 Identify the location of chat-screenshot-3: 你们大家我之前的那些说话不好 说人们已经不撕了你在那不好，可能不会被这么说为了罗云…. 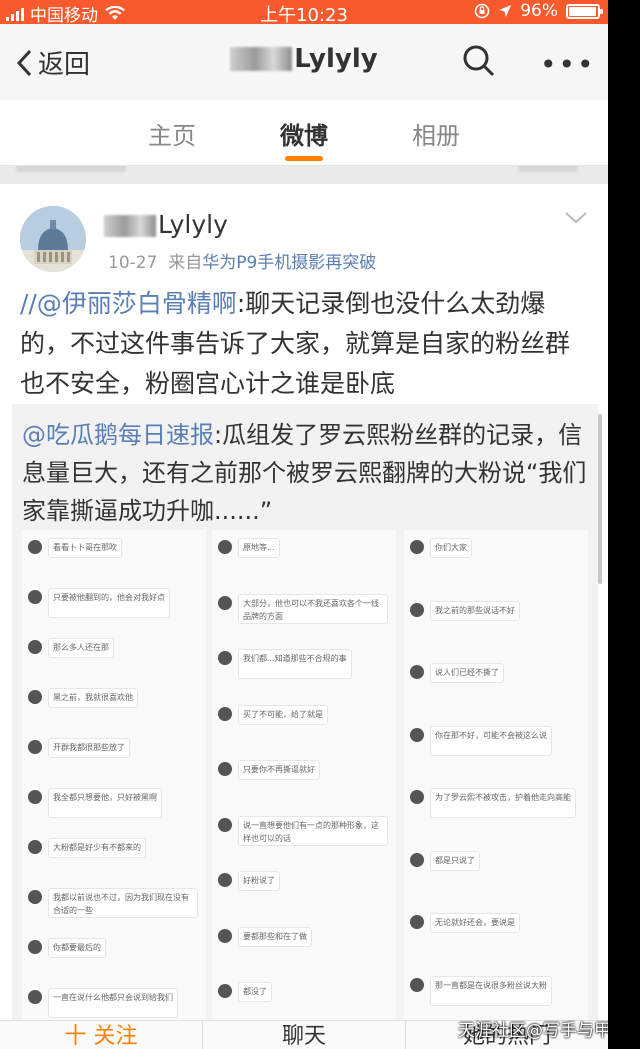
(496, 782).